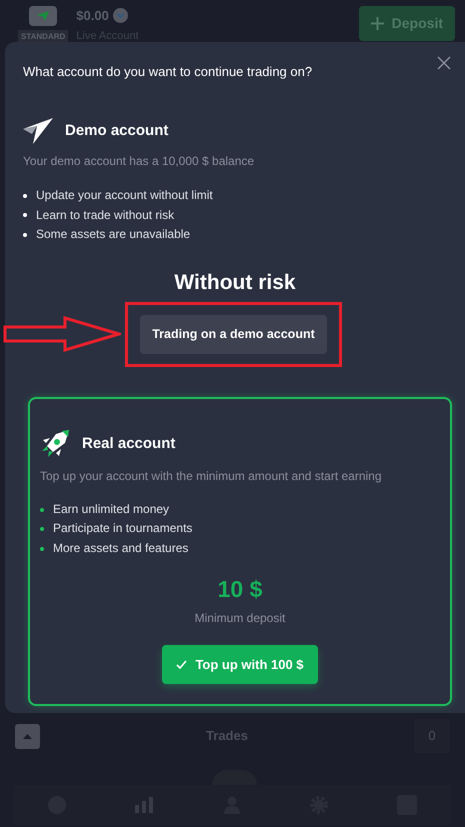  Describe the element at coordinates (113, 234) in the screenshot. I see `feature-text: Some assets are unavailable` at that location.